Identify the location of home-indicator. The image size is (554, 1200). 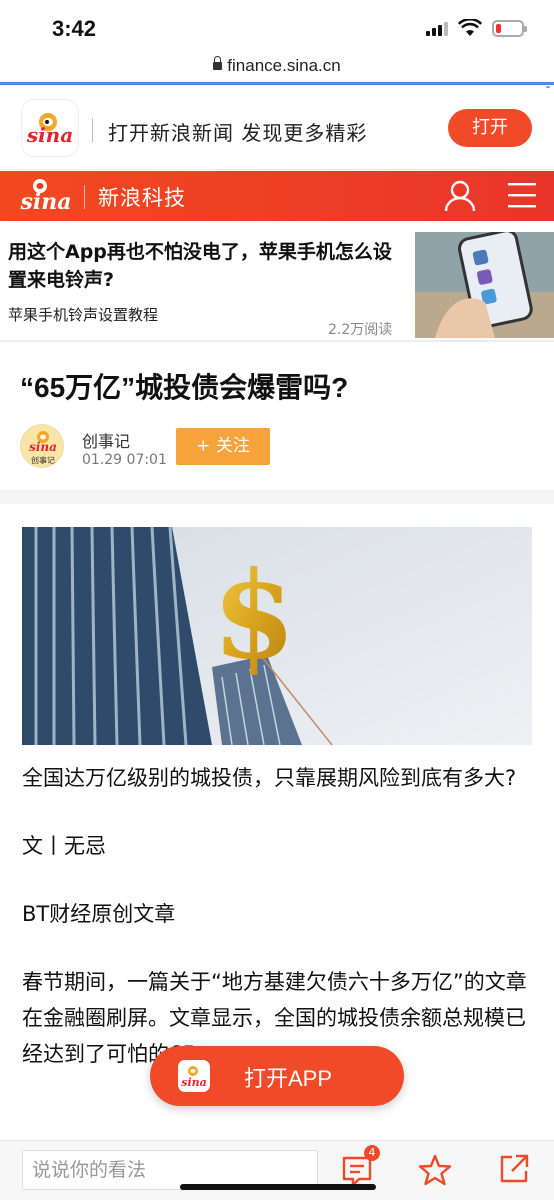
(278, 1187).